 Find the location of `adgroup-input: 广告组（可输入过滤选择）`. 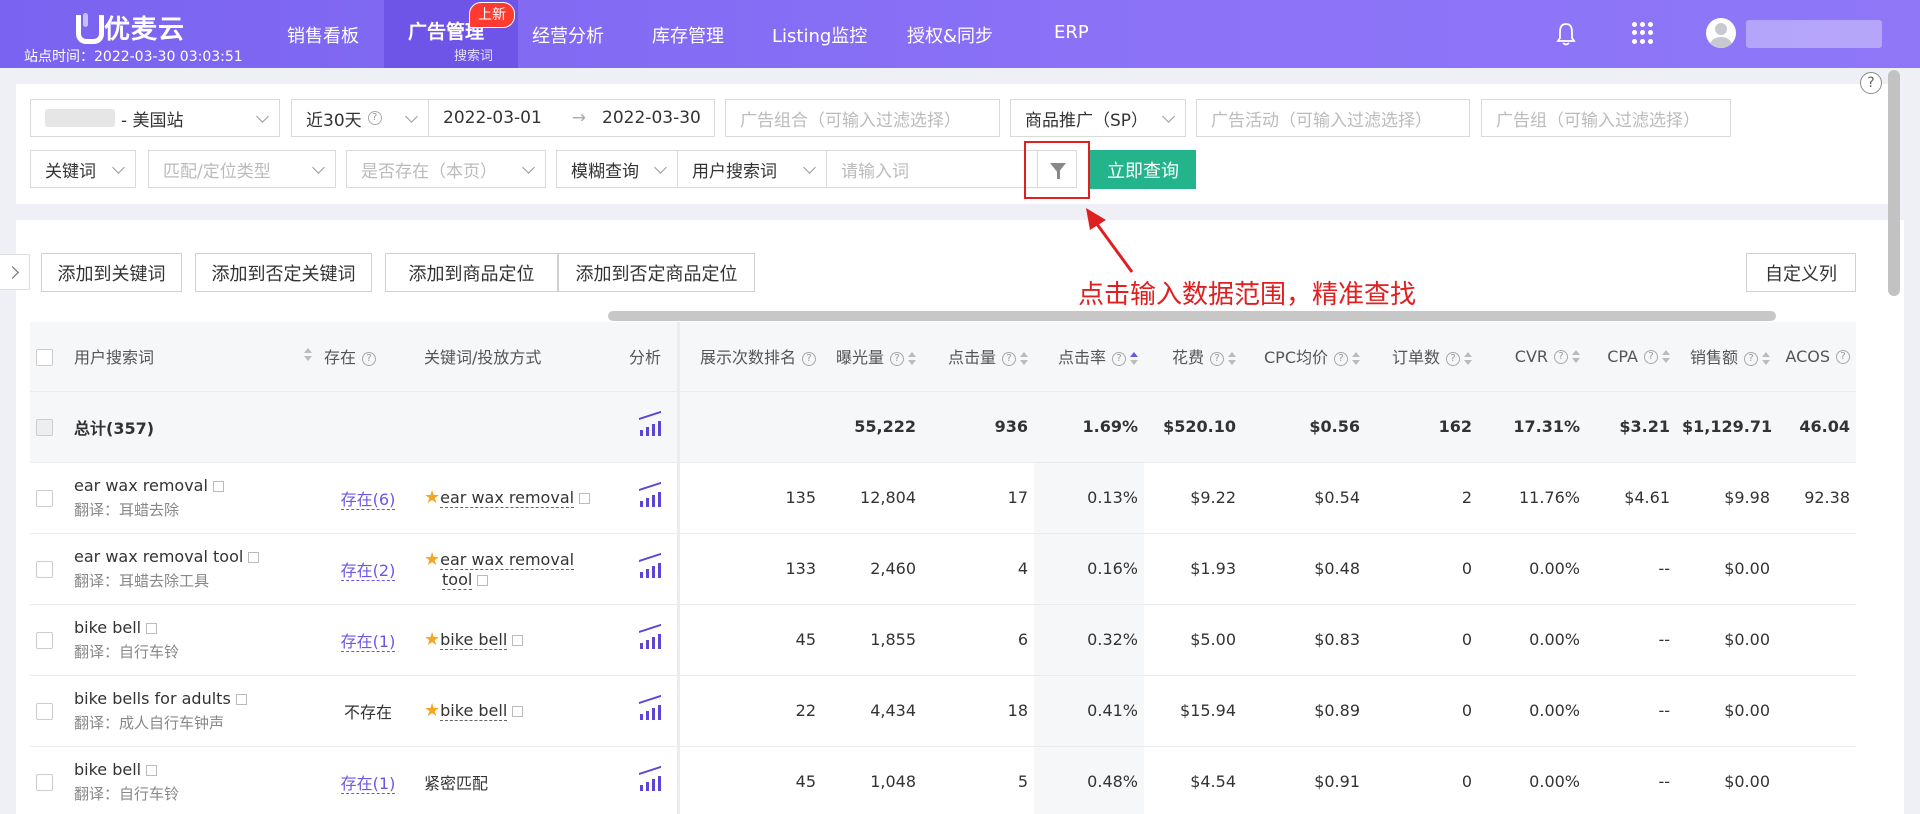

adgroup-input: 广告组（可输入过滤选择） is located at coordinates (1606, 118).